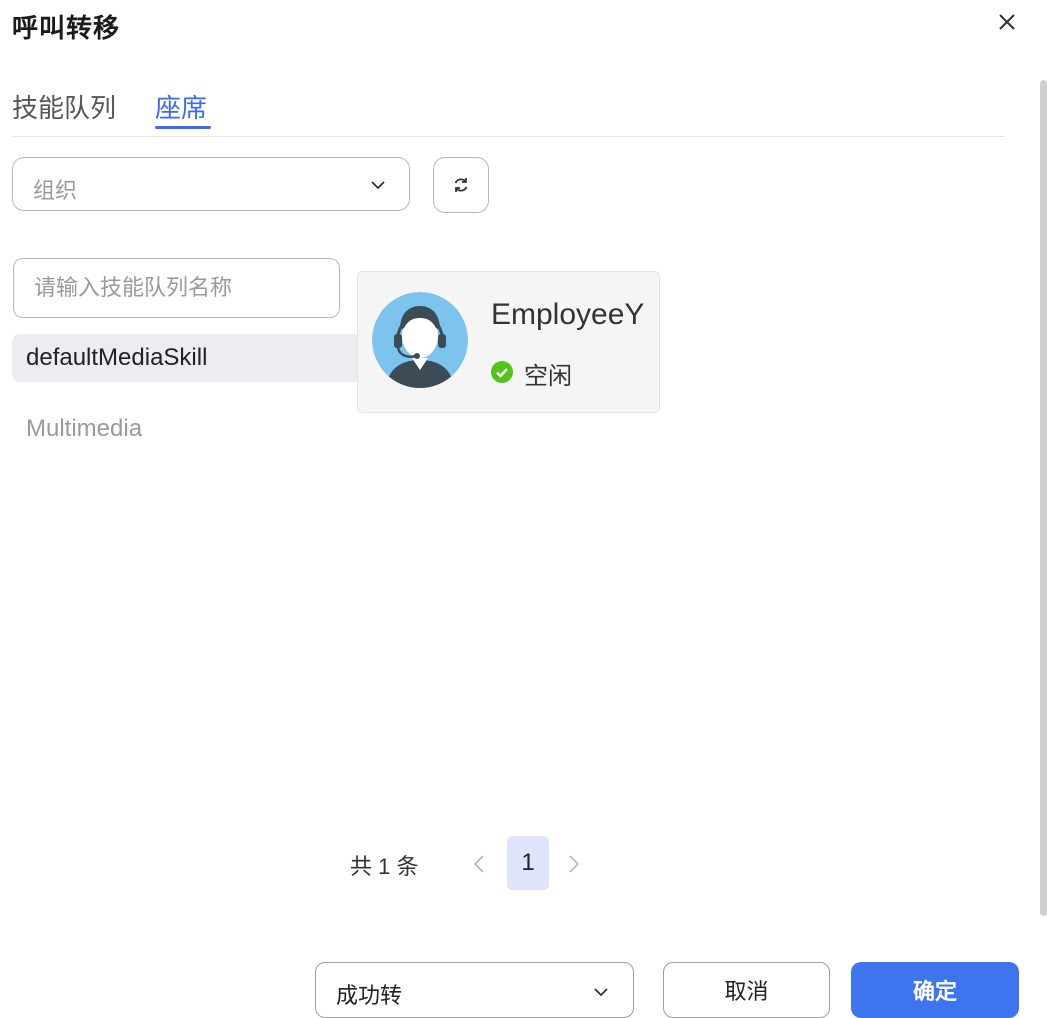 The height and width of the screenshot is (1018, 1047). What do you see at coordinates (746, 990) in the screenshot?
I see `cancel-button: 取消` at bounding box center [746, 990].